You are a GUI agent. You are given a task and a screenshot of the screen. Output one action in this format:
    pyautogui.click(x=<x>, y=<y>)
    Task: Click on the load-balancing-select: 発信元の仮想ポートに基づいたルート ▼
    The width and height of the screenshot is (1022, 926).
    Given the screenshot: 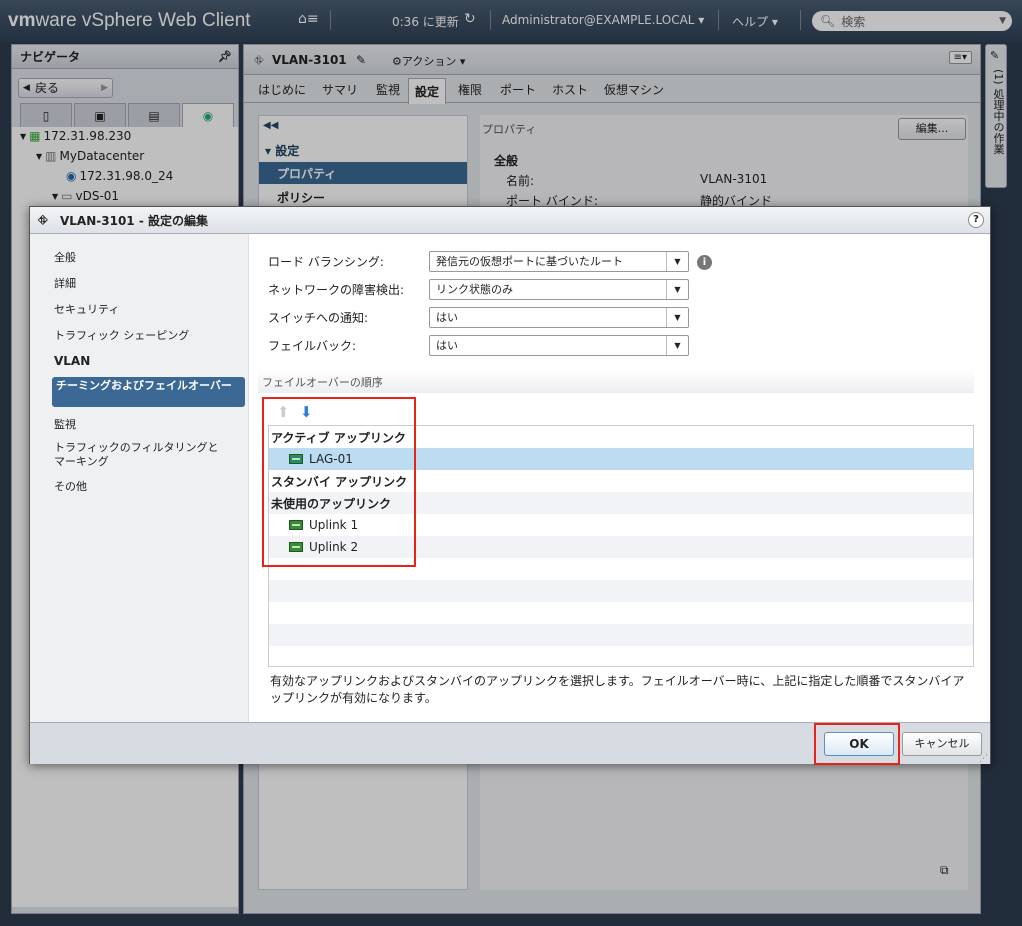 What is the action you would take?
    pyautogui.click(x=559, y=261)
    